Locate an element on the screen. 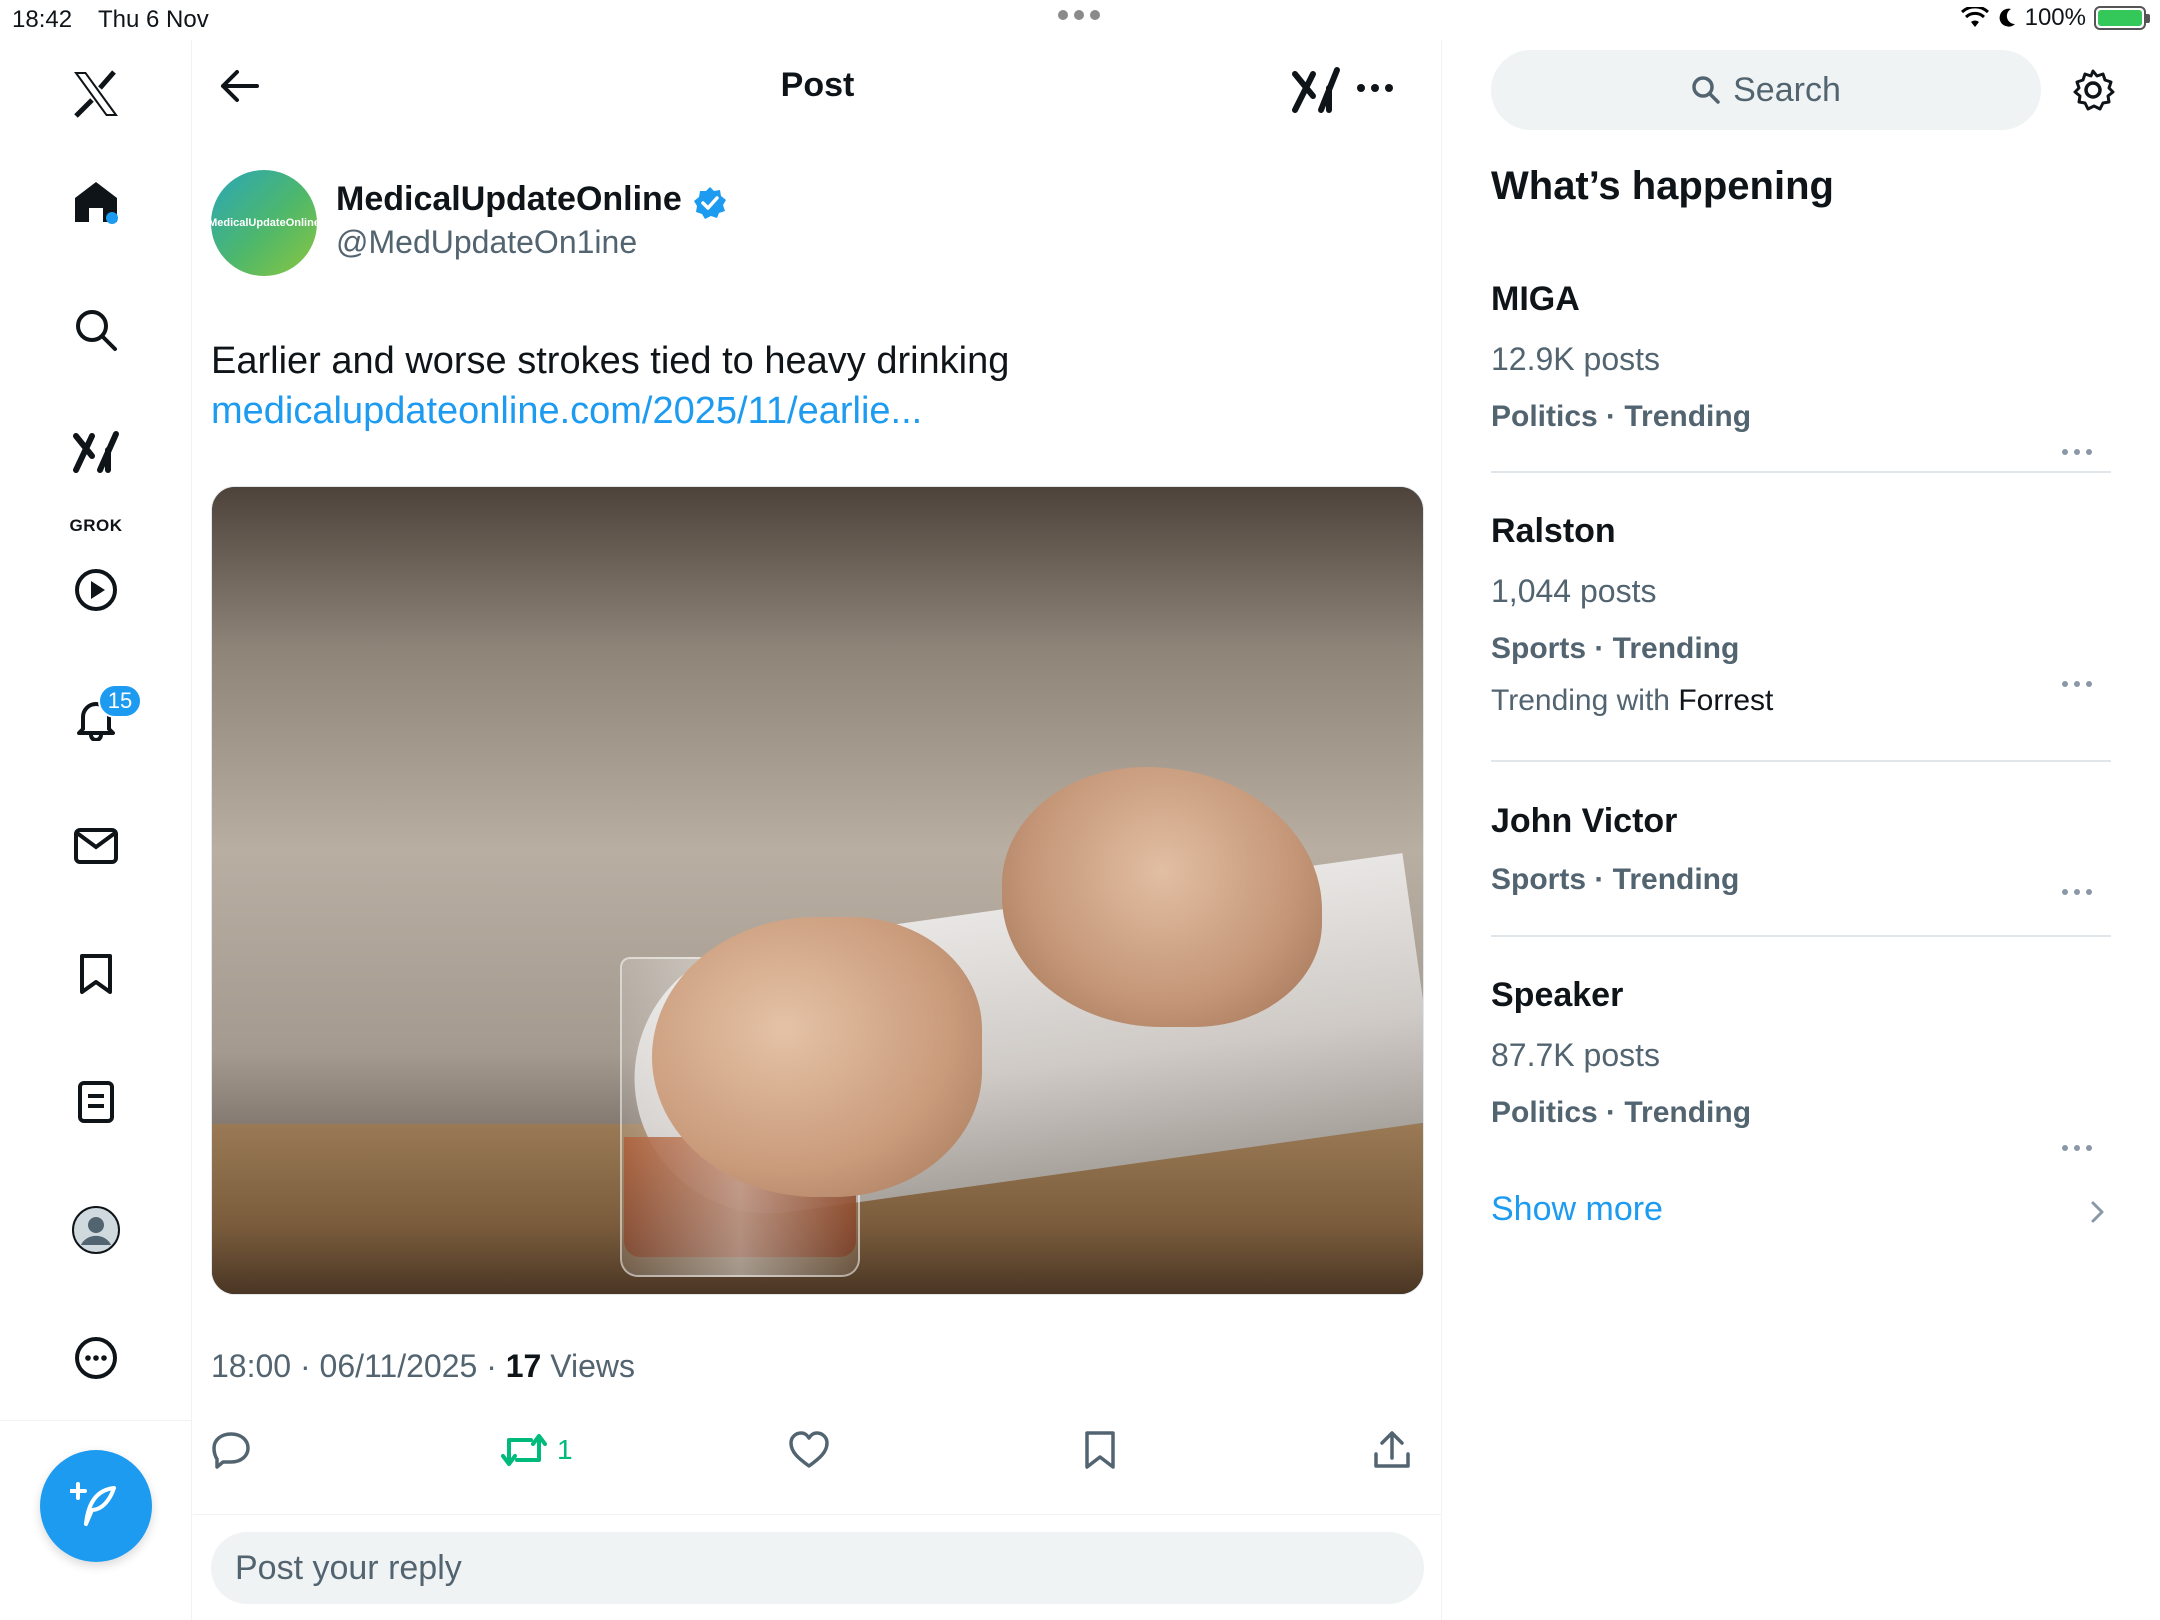  views-count: 17 is located at coordinates (523, 1366).